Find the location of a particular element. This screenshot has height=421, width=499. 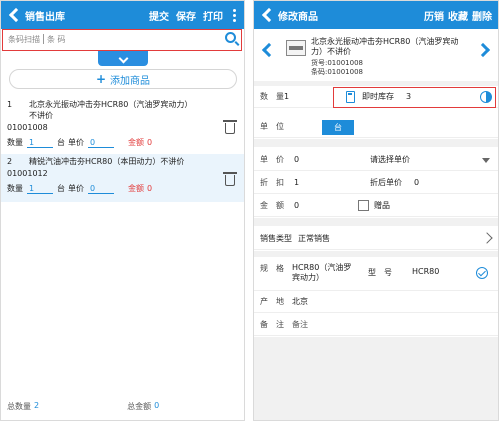

origin-row: 产地 北京 is located at coordinates (376, 302).